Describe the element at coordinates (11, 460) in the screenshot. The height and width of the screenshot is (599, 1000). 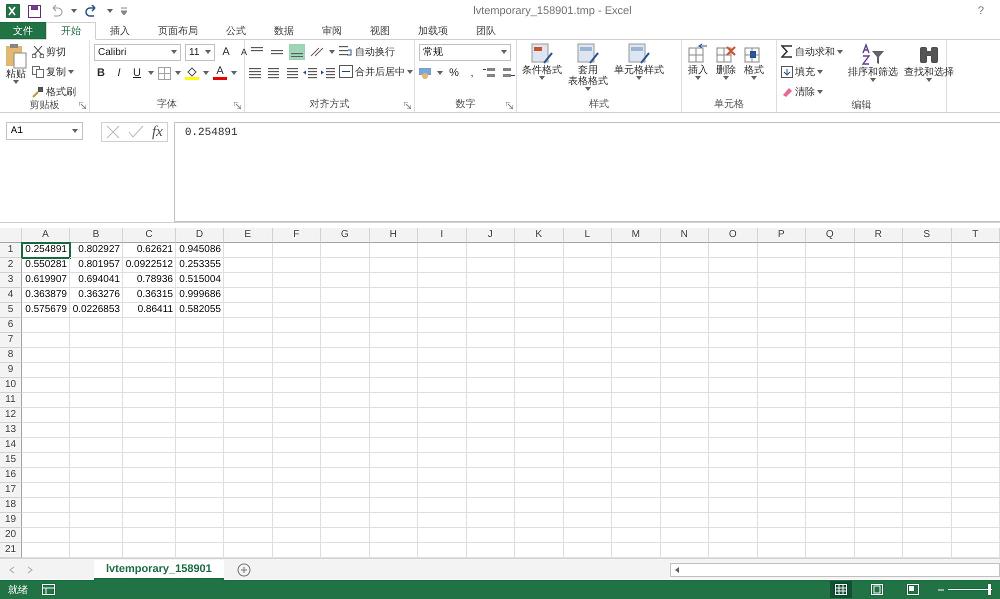
I see `row-header: 15` at that location.